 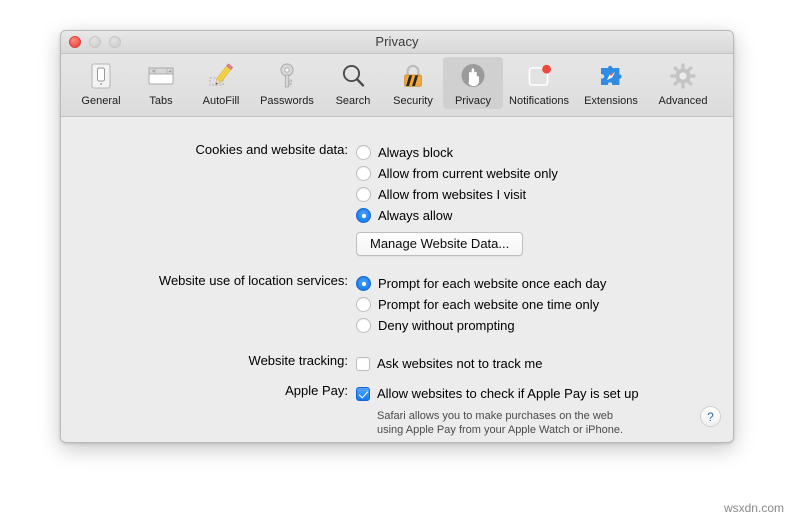 I want to click on cookies-option-websites-i-visit: Allow from websites I visit, so click(x=457, y=194).